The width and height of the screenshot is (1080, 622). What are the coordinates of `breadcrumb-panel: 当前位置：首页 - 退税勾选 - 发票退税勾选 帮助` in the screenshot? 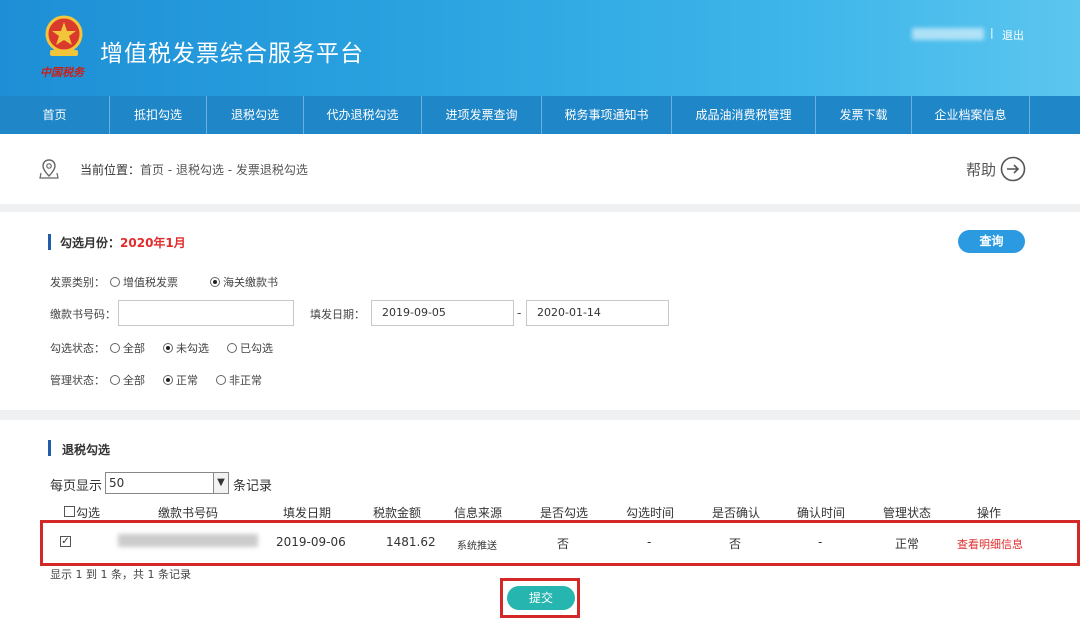 It's located at (540, 169).